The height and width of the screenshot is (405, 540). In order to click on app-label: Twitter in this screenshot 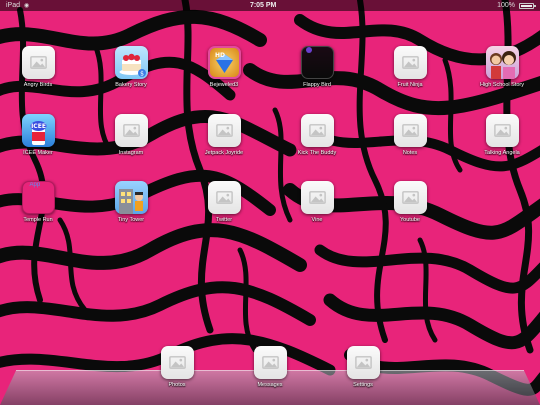, I will do `click(224, 220)`.